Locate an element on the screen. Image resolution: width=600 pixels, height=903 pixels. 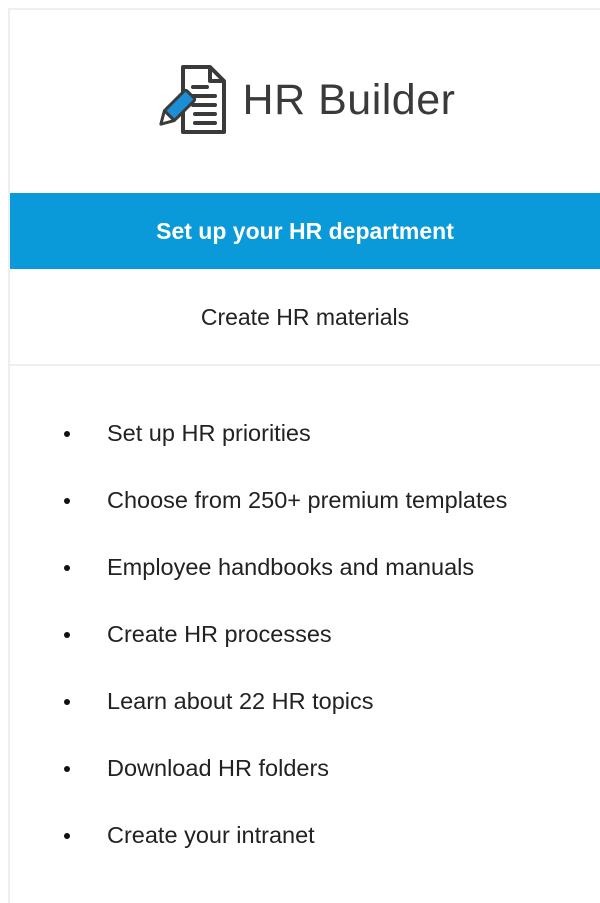
list-item: Create your intranet is located at coordinates (325, 835).